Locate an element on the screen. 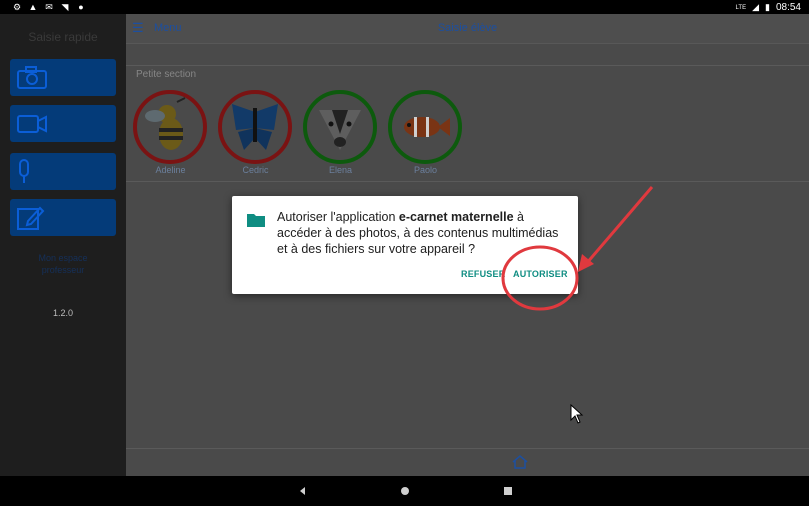  pro-link-line2: professeur is located at coordinates (63, 270).